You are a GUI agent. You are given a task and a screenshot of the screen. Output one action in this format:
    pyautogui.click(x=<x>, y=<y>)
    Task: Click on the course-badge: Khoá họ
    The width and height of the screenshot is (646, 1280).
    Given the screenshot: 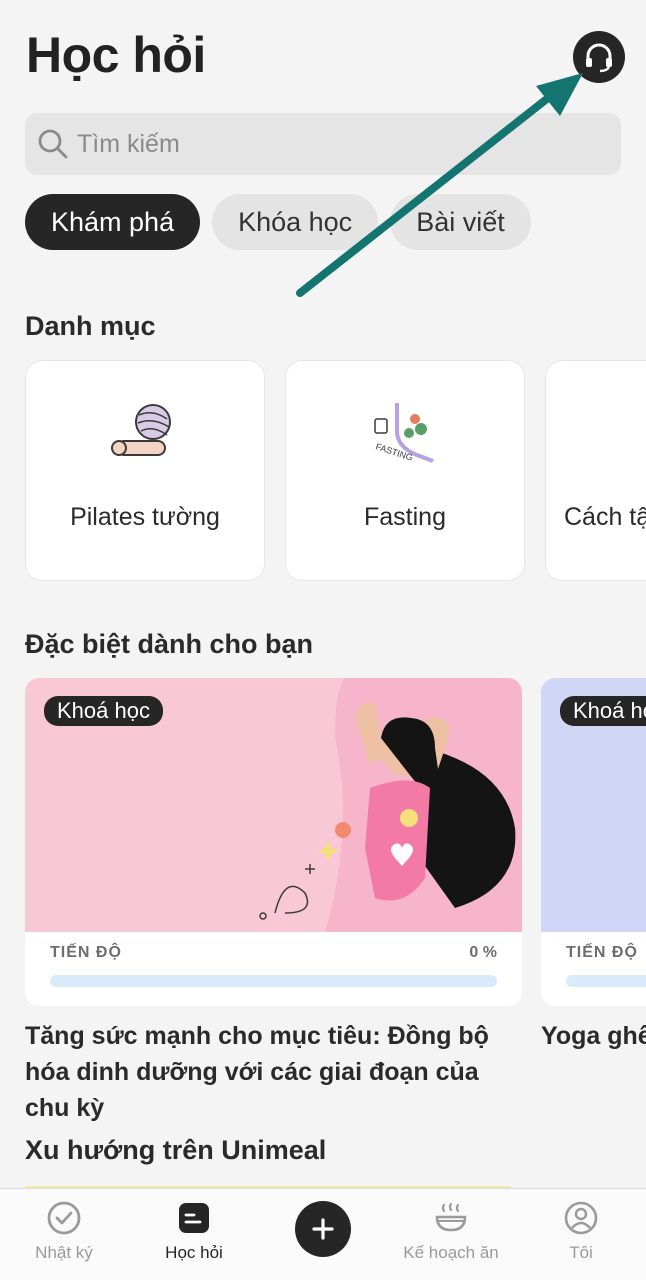 What is the action you would take?
    pyautogui.click(x=603, y=711)
    